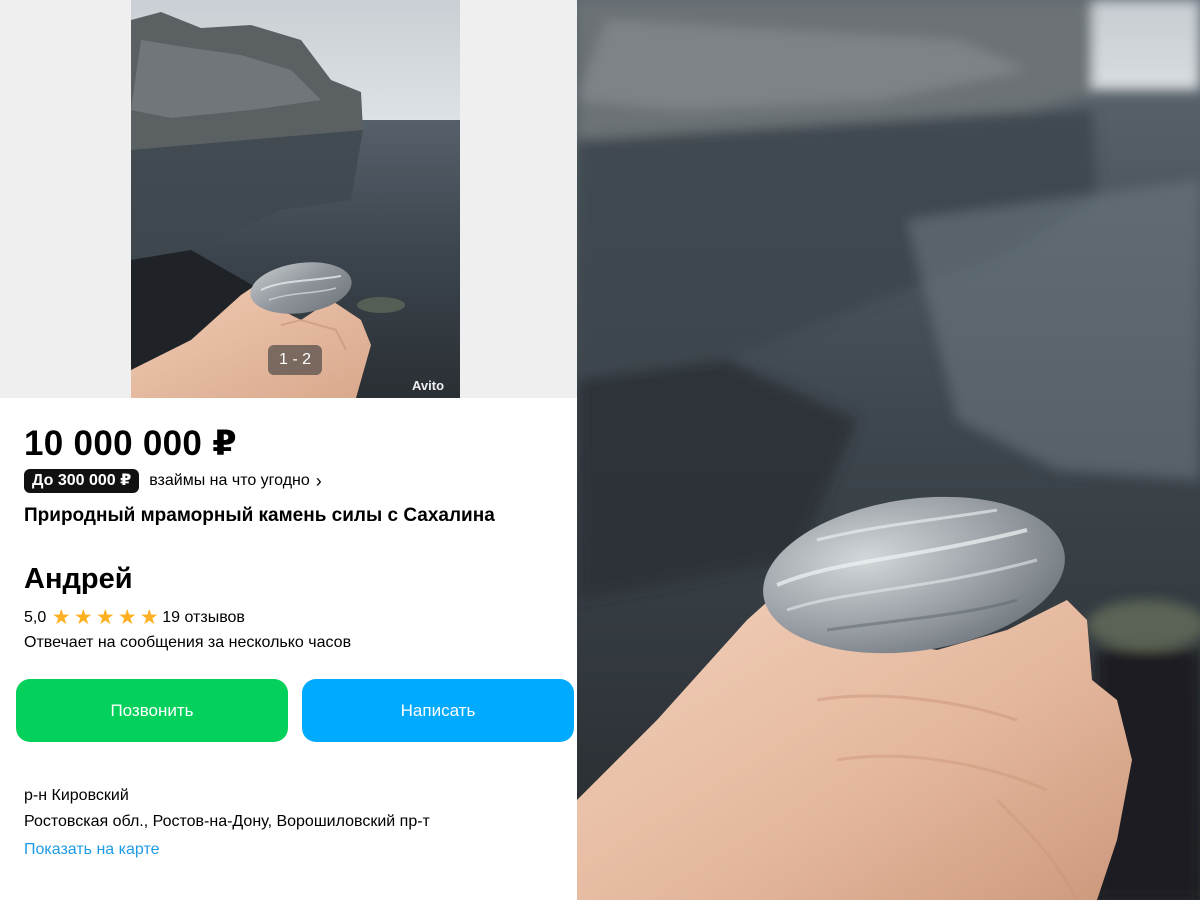 The image size is (1200, 900). I want to click on location-district: р-н Кировский, so click(76, 795).